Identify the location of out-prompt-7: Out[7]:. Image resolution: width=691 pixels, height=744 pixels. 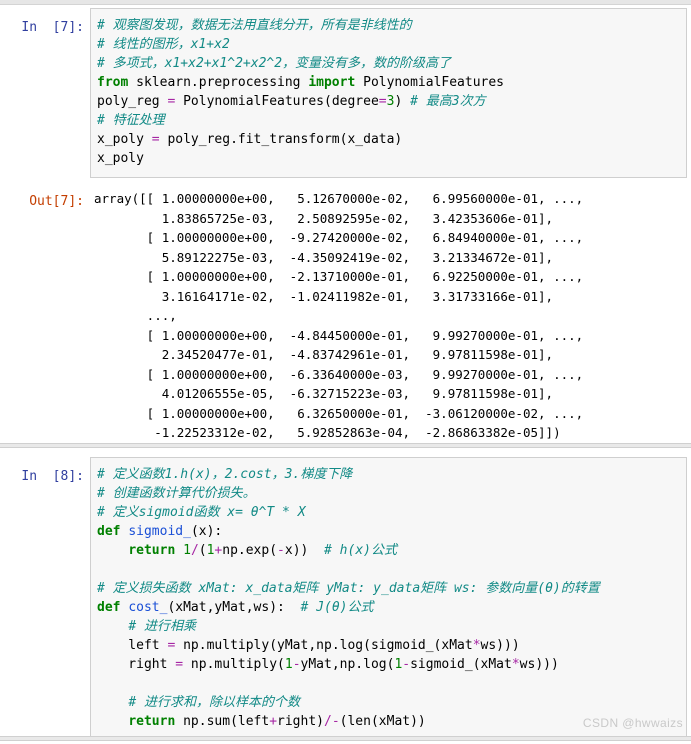
(45, 196).